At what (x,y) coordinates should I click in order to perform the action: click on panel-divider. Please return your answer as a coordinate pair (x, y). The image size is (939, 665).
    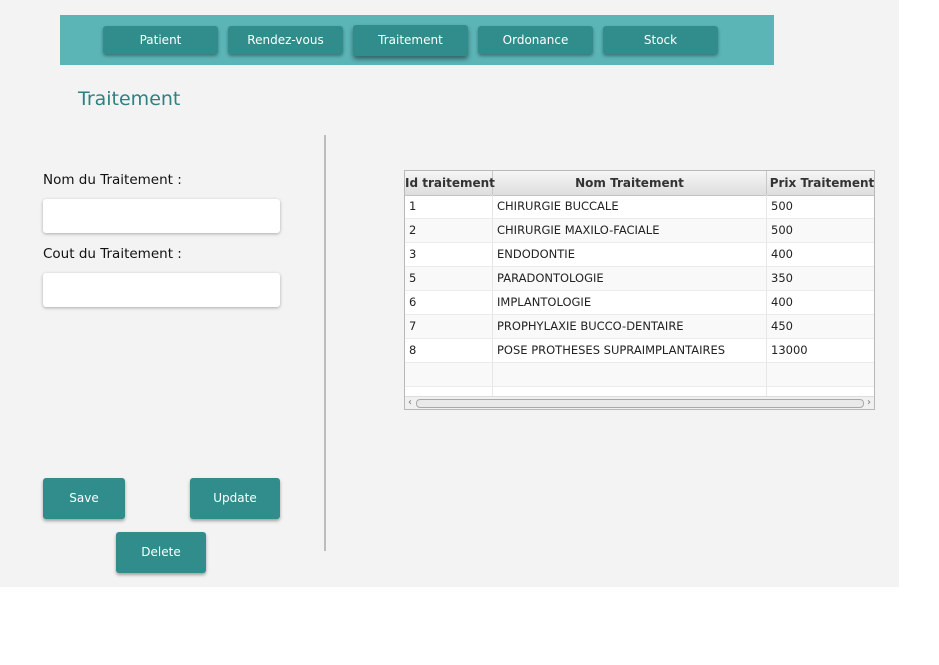
    Looking at the image, I should click on (325, 343).